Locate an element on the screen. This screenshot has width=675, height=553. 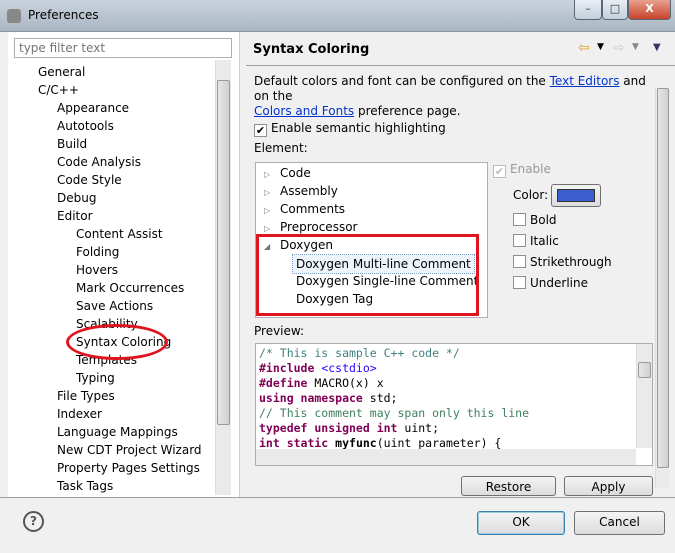
element-label: Code is located at coordinates (295, 173).